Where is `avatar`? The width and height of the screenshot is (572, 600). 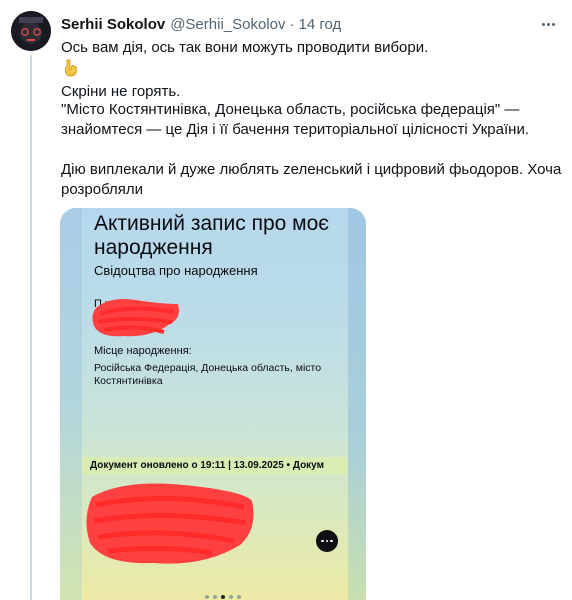
avatar is located at coordinates (31, 31).